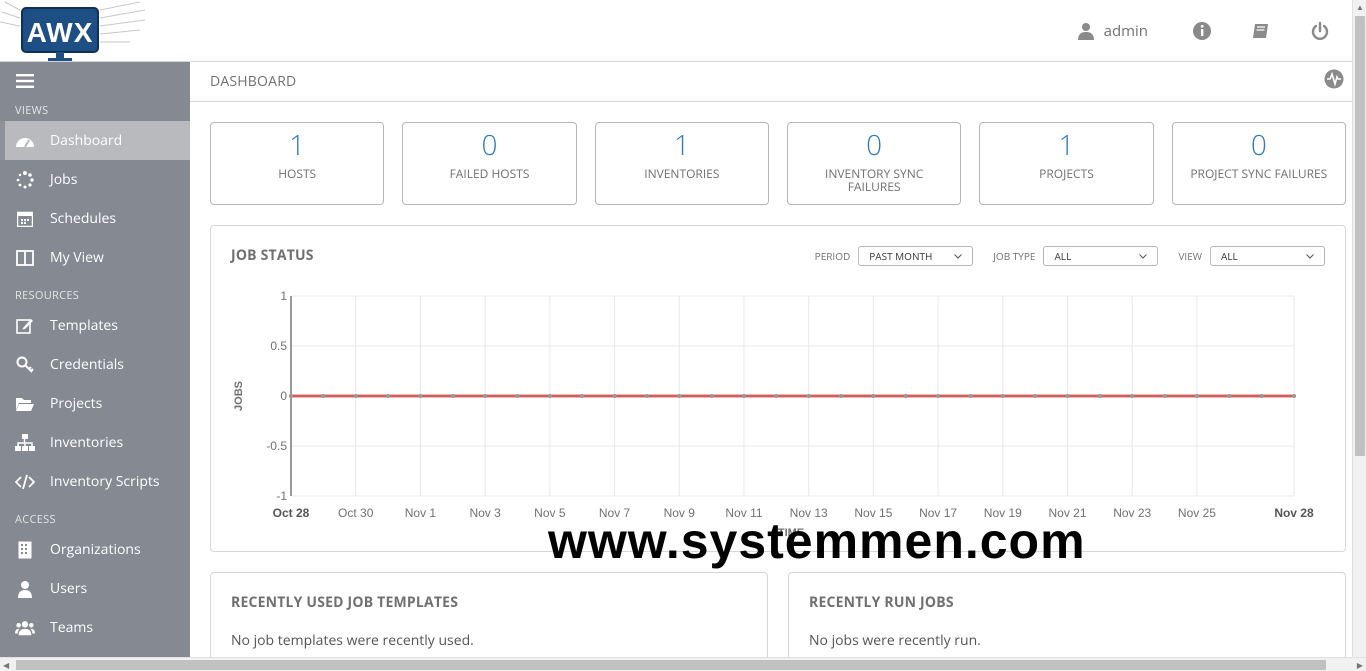 The image size is (1366, 671). I want to click on sidebar-item-schedules: Schedules, so click(95, 218).